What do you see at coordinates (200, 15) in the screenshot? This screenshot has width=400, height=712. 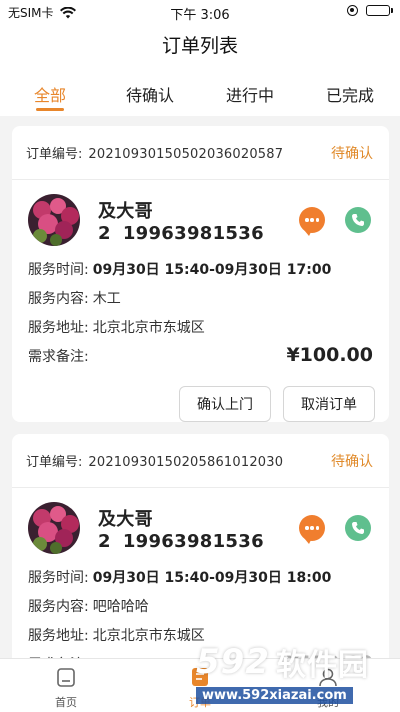 I see `status-time: 下午 3:06` at bounding box center [200, 15].